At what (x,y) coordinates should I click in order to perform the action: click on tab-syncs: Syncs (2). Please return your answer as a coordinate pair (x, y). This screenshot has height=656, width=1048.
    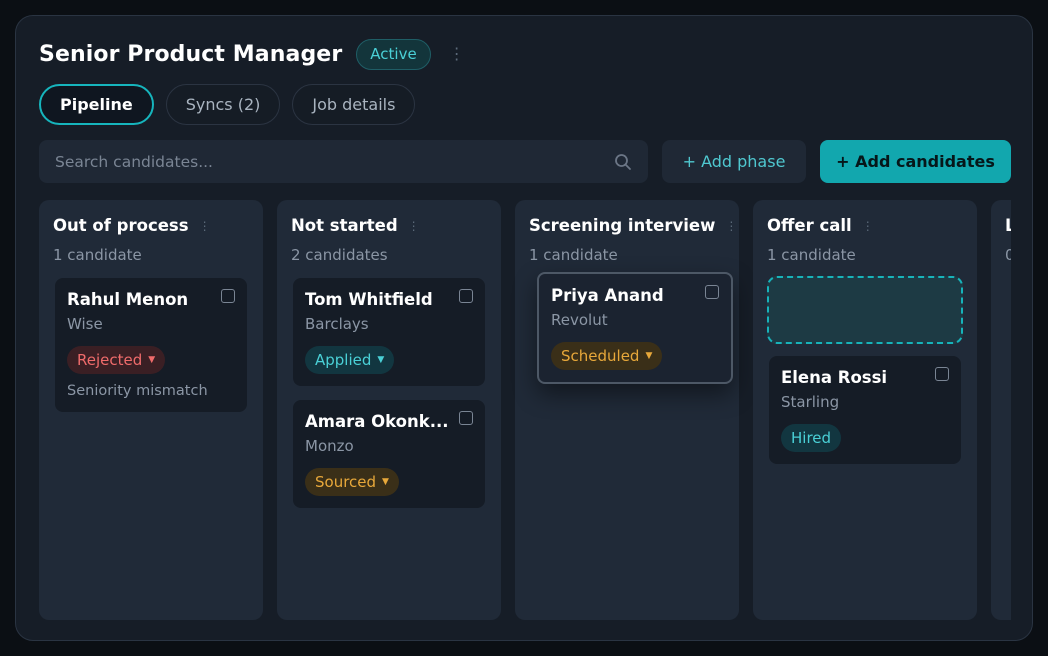
    Looking at the image, I should click on (223, 104).